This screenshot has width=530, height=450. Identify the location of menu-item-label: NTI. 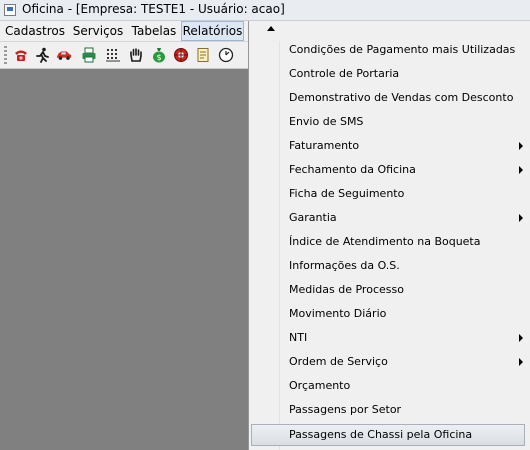
(298, 337).